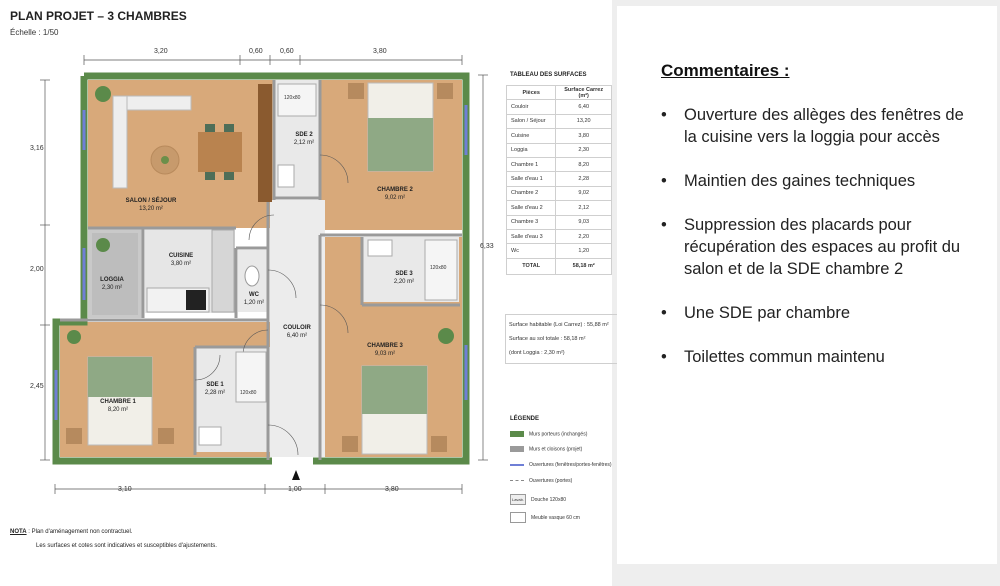  I want to click on dim-left-2: 2,00, so click(37, 269).